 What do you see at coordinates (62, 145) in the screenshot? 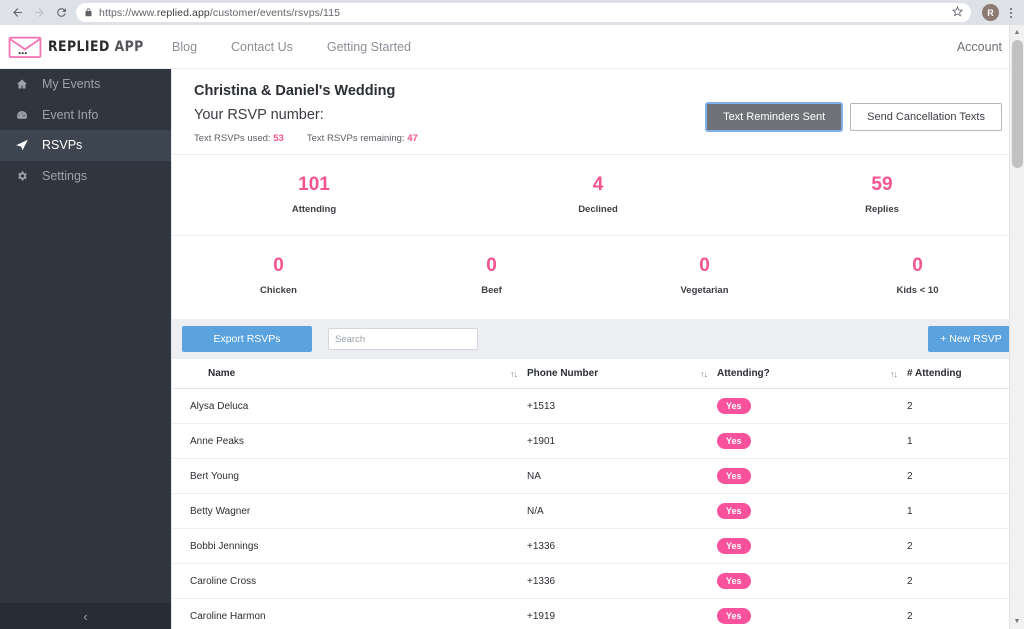
I see `sidebar-item-label: RSVPs` at bounding box center [62, 145].